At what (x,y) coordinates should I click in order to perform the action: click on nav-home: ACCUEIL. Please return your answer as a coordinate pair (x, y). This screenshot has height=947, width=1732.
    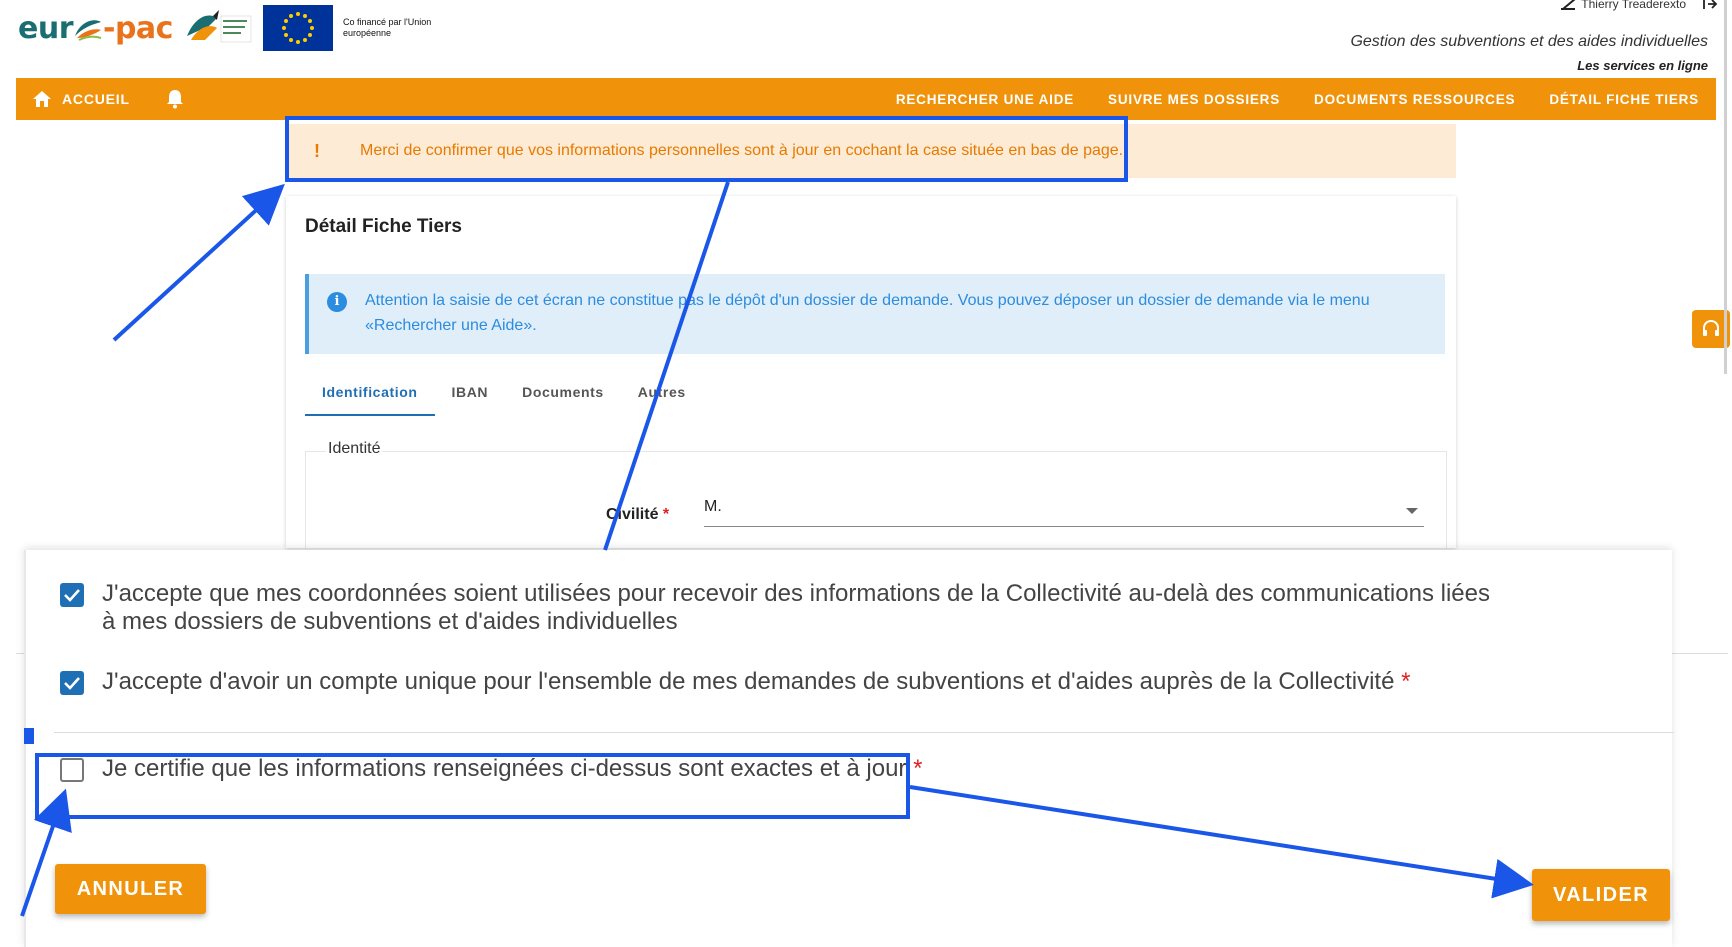
    Looking at the image, I should click on (81, 99).